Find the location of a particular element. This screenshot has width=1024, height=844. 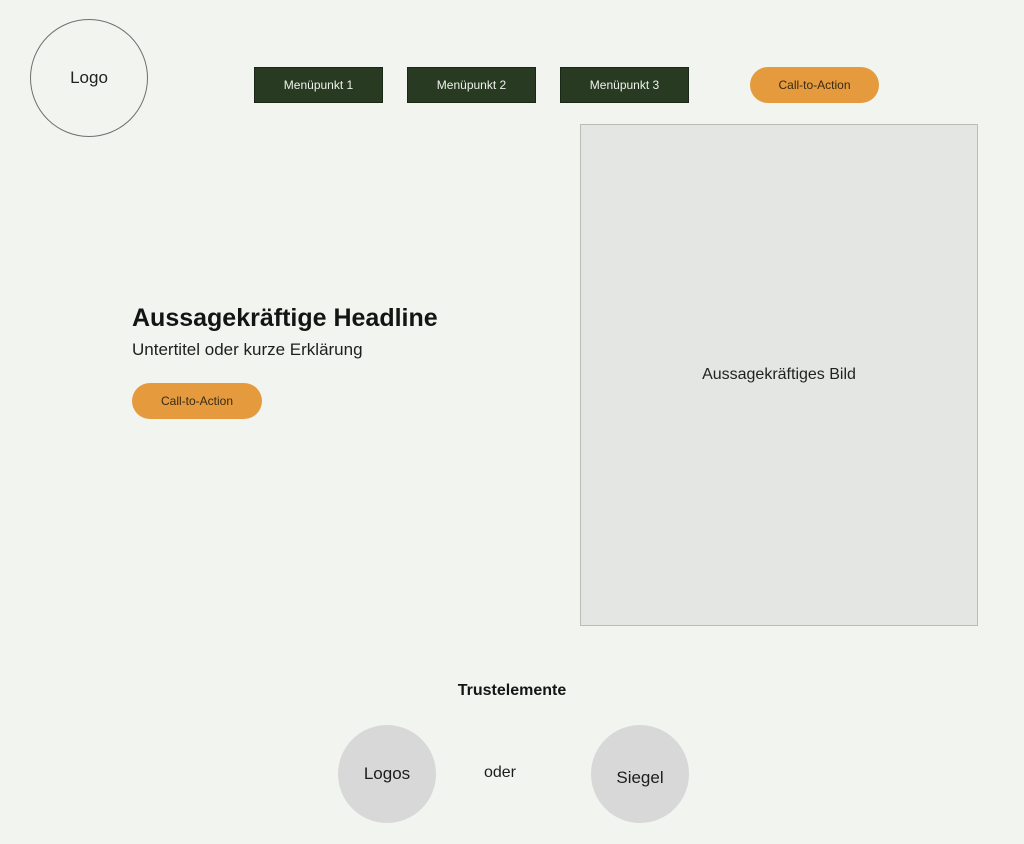

menu-item-label: Menüpunkt 1 is located at coordinates (318, 85).